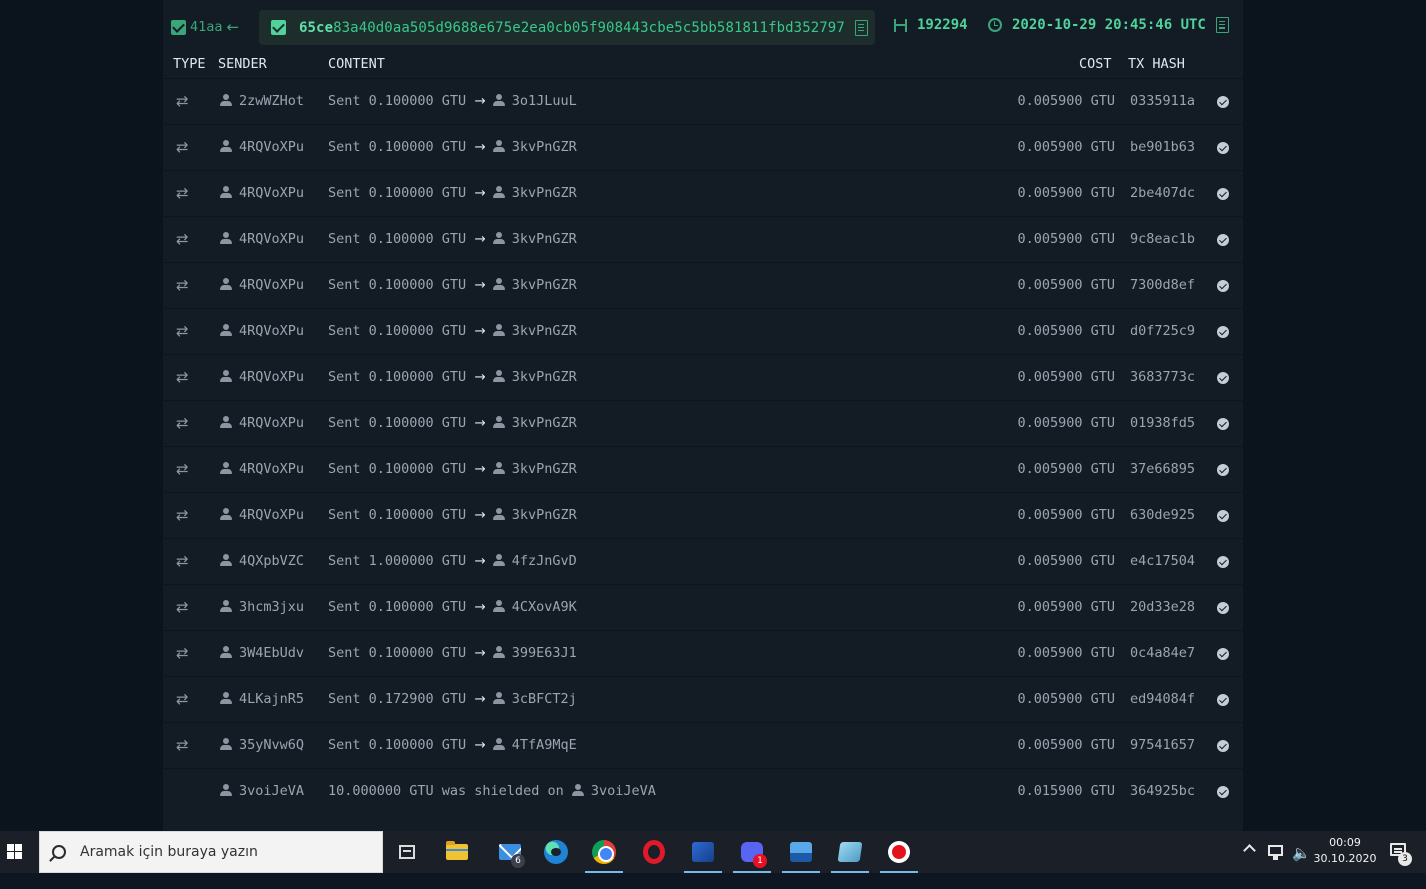  I want to click on edge-button, so click(556, 852).